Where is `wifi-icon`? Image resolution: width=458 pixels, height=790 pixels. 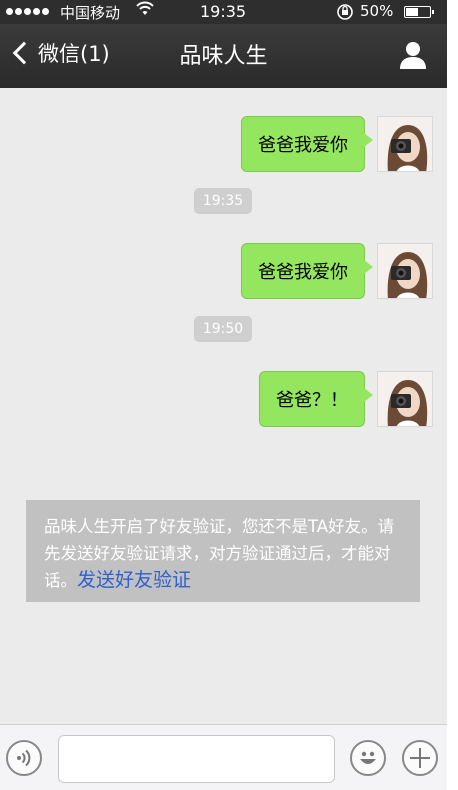
wifi-icon is located at coordinates (145, 11).